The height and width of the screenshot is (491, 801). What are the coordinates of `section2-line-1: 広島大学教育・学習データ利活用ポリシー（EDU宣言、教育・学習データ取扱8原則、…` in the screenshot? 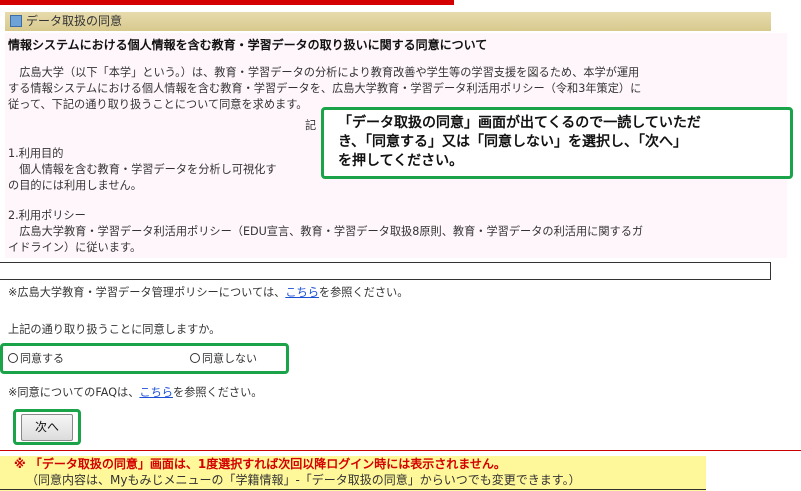 It's located at (326, 231).